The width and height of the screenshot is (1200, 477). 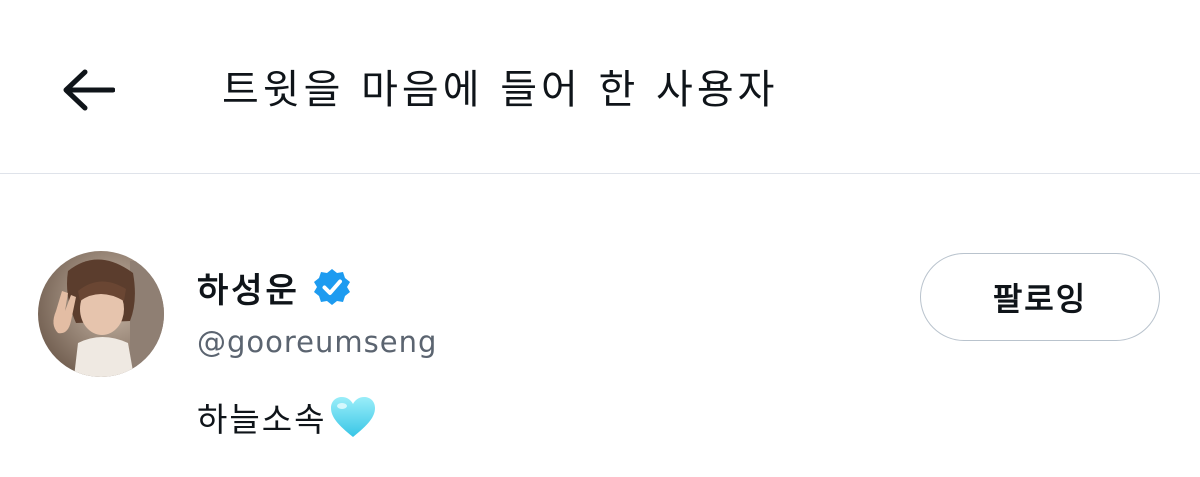 What do you see at coordinates (1040, 297) in the screenshot?
I see `following-button: 팔로잉` at bounding box center [1040, 297].